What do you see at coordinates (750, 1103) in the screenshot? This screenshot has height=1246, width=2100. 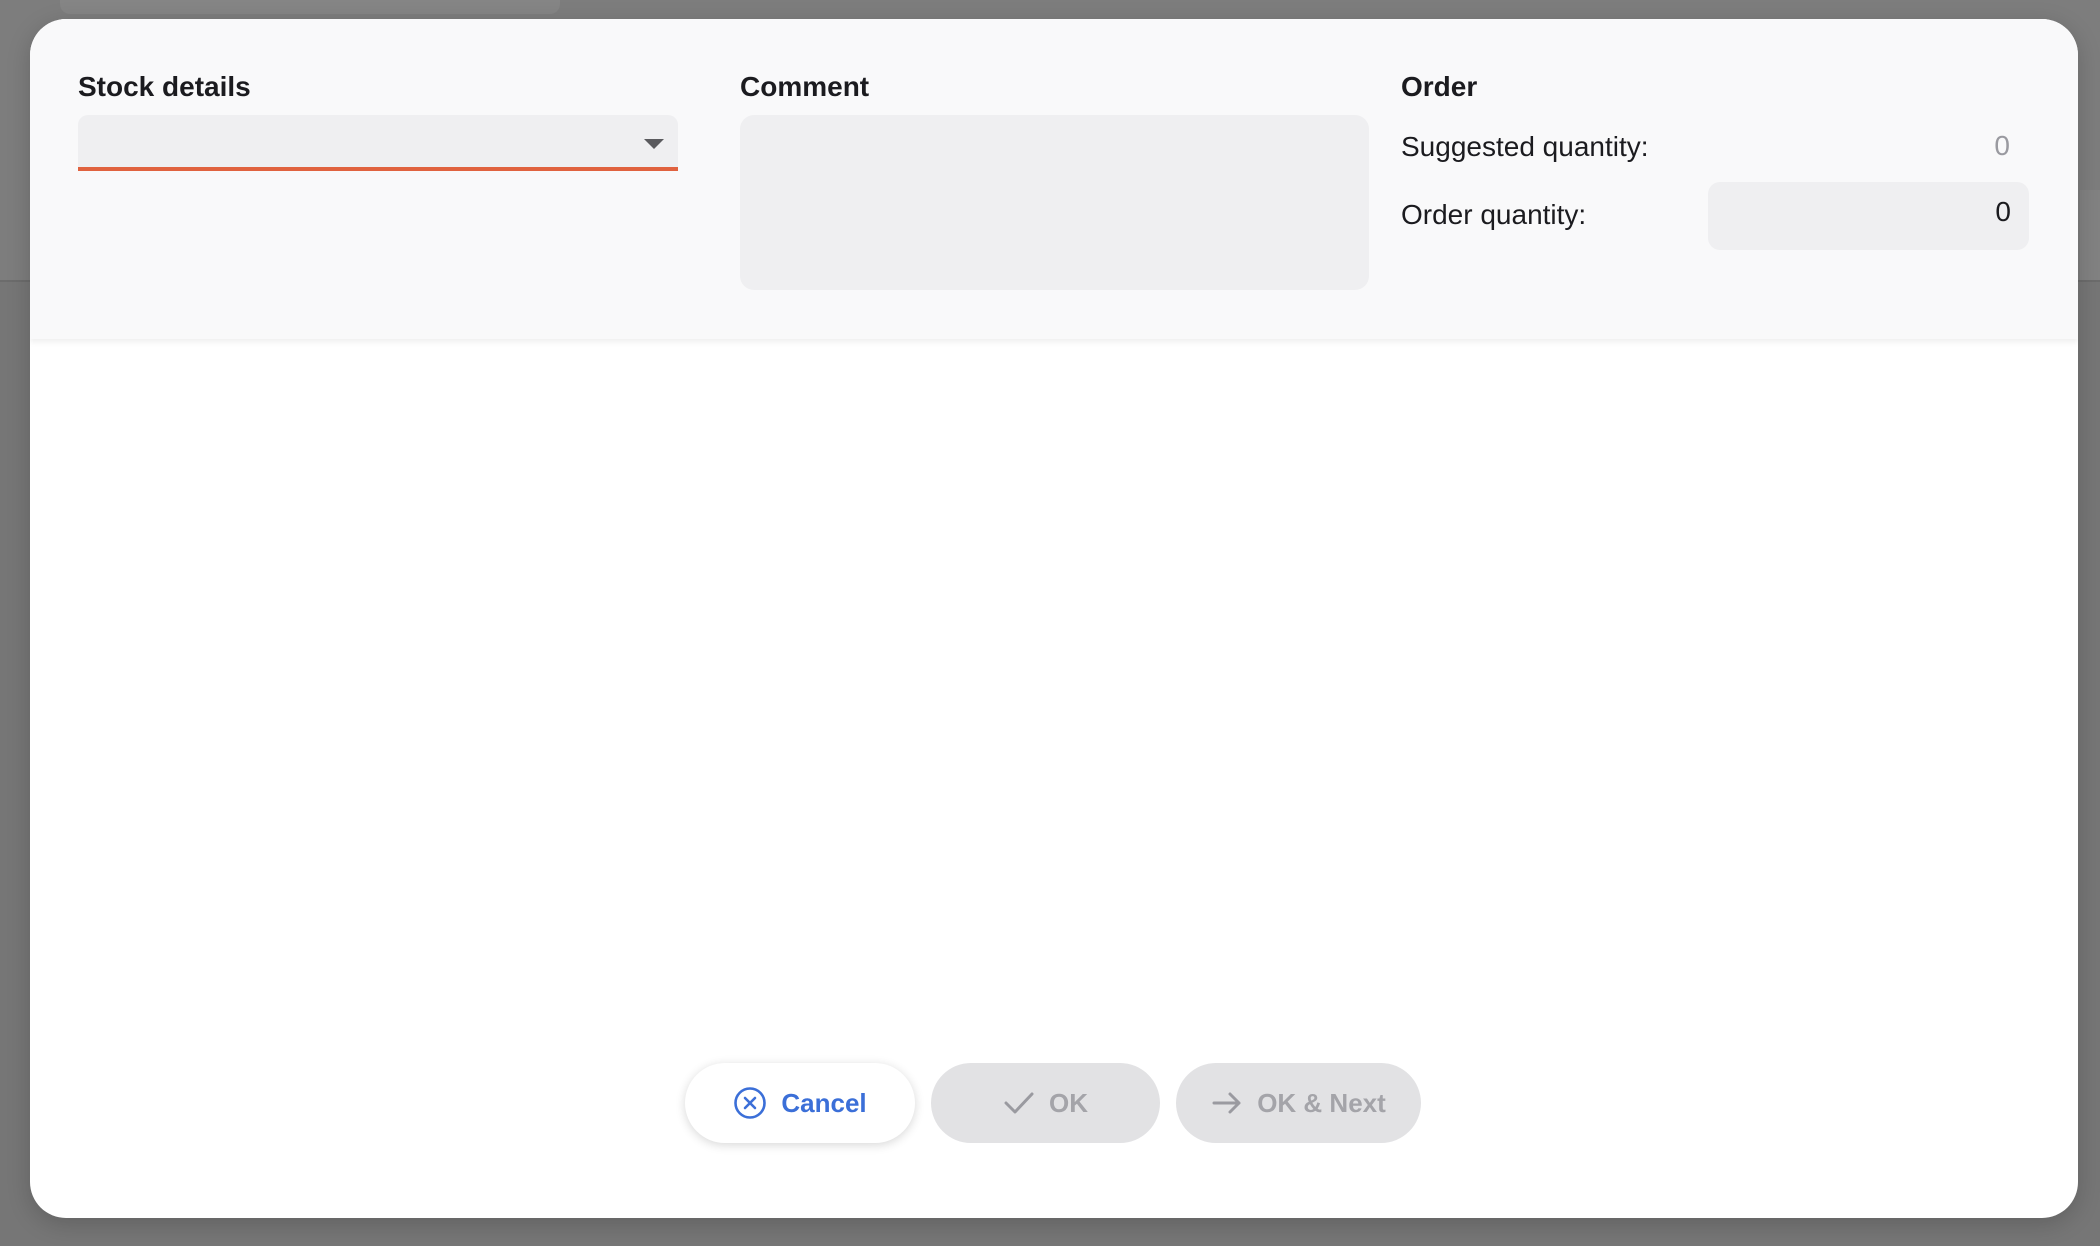 I see `close-circle-icon` at bounding box center [750, 1103].